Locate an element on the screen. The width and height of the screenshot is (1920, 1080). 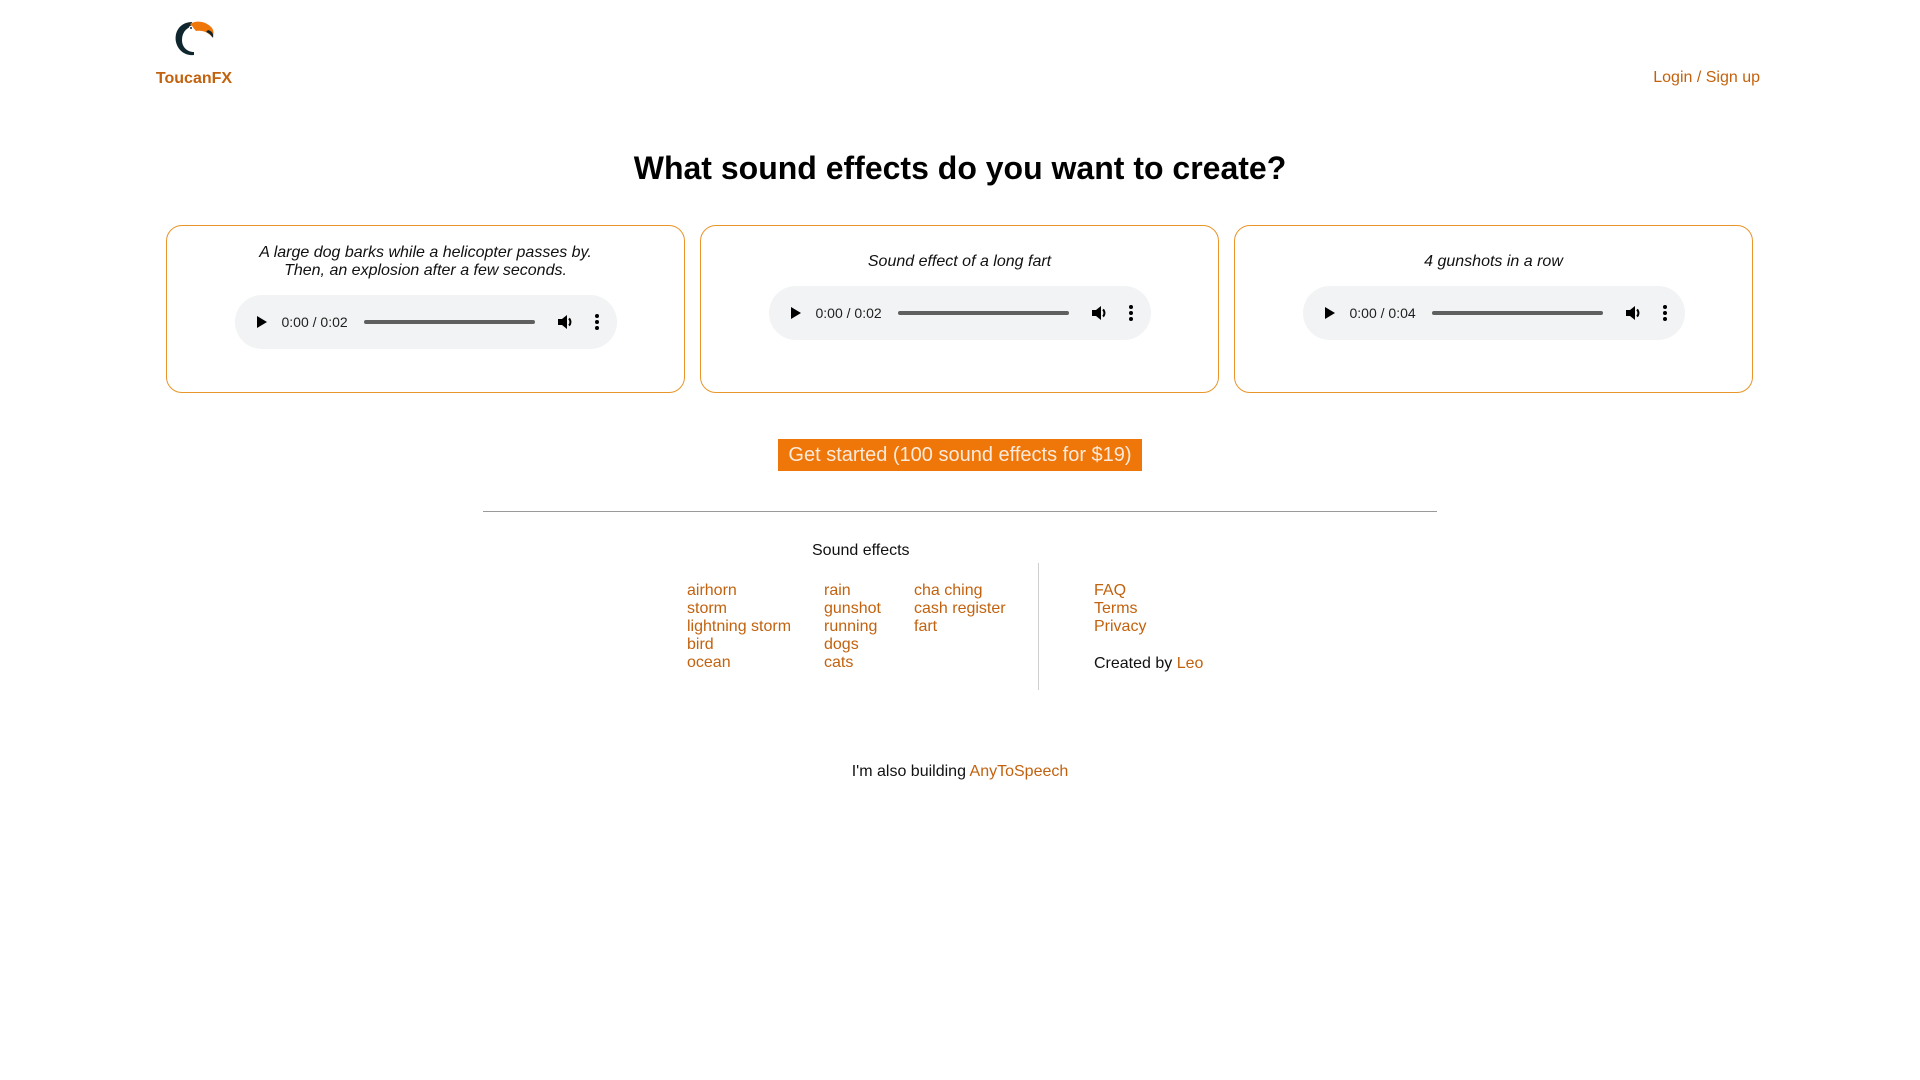
also-building: I'm also building AnyToSpeech is located at coordinates (960, 772).